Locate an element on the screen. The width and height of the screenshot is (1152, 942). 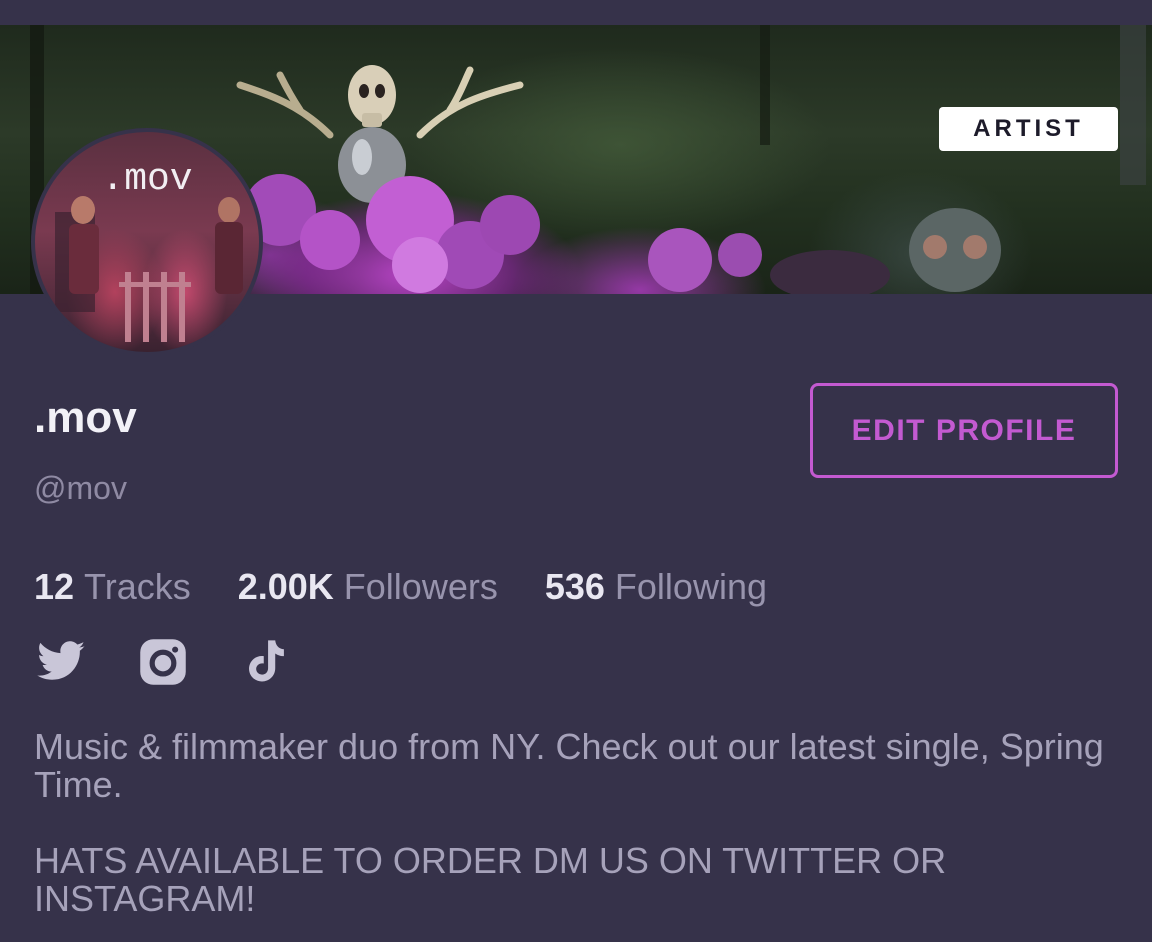
edit-profile-button: EDIT PROFILE is located at coordinates (964, 430).